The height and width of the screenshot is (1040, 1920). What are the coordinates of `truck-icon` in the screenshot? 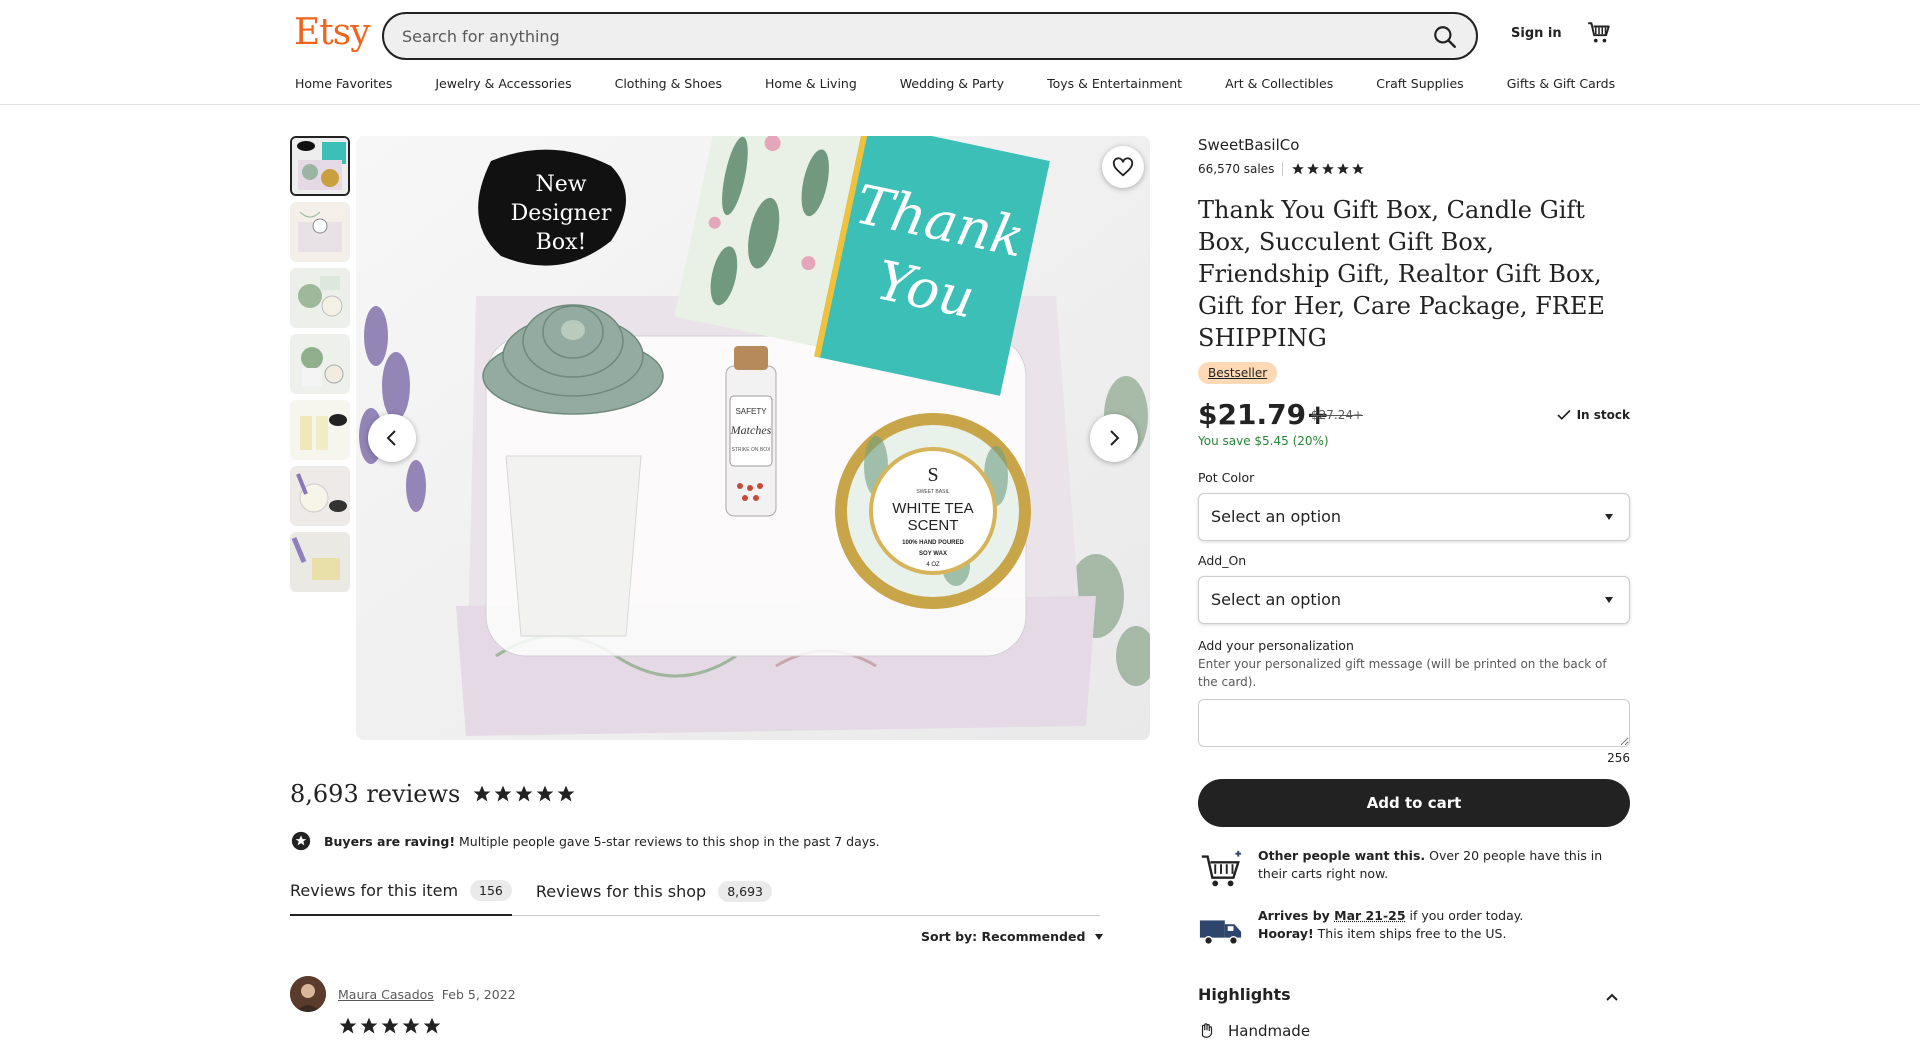 It's located at (1220, 933).